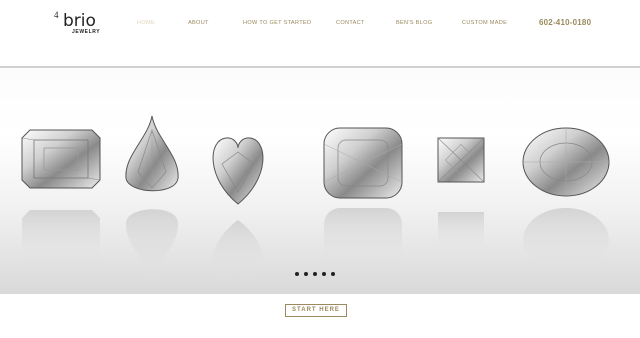 The width and height of the screenshot is (640, 338). I want to click on nav-custom-made: CUSTOM MADE, so click(484, 23).